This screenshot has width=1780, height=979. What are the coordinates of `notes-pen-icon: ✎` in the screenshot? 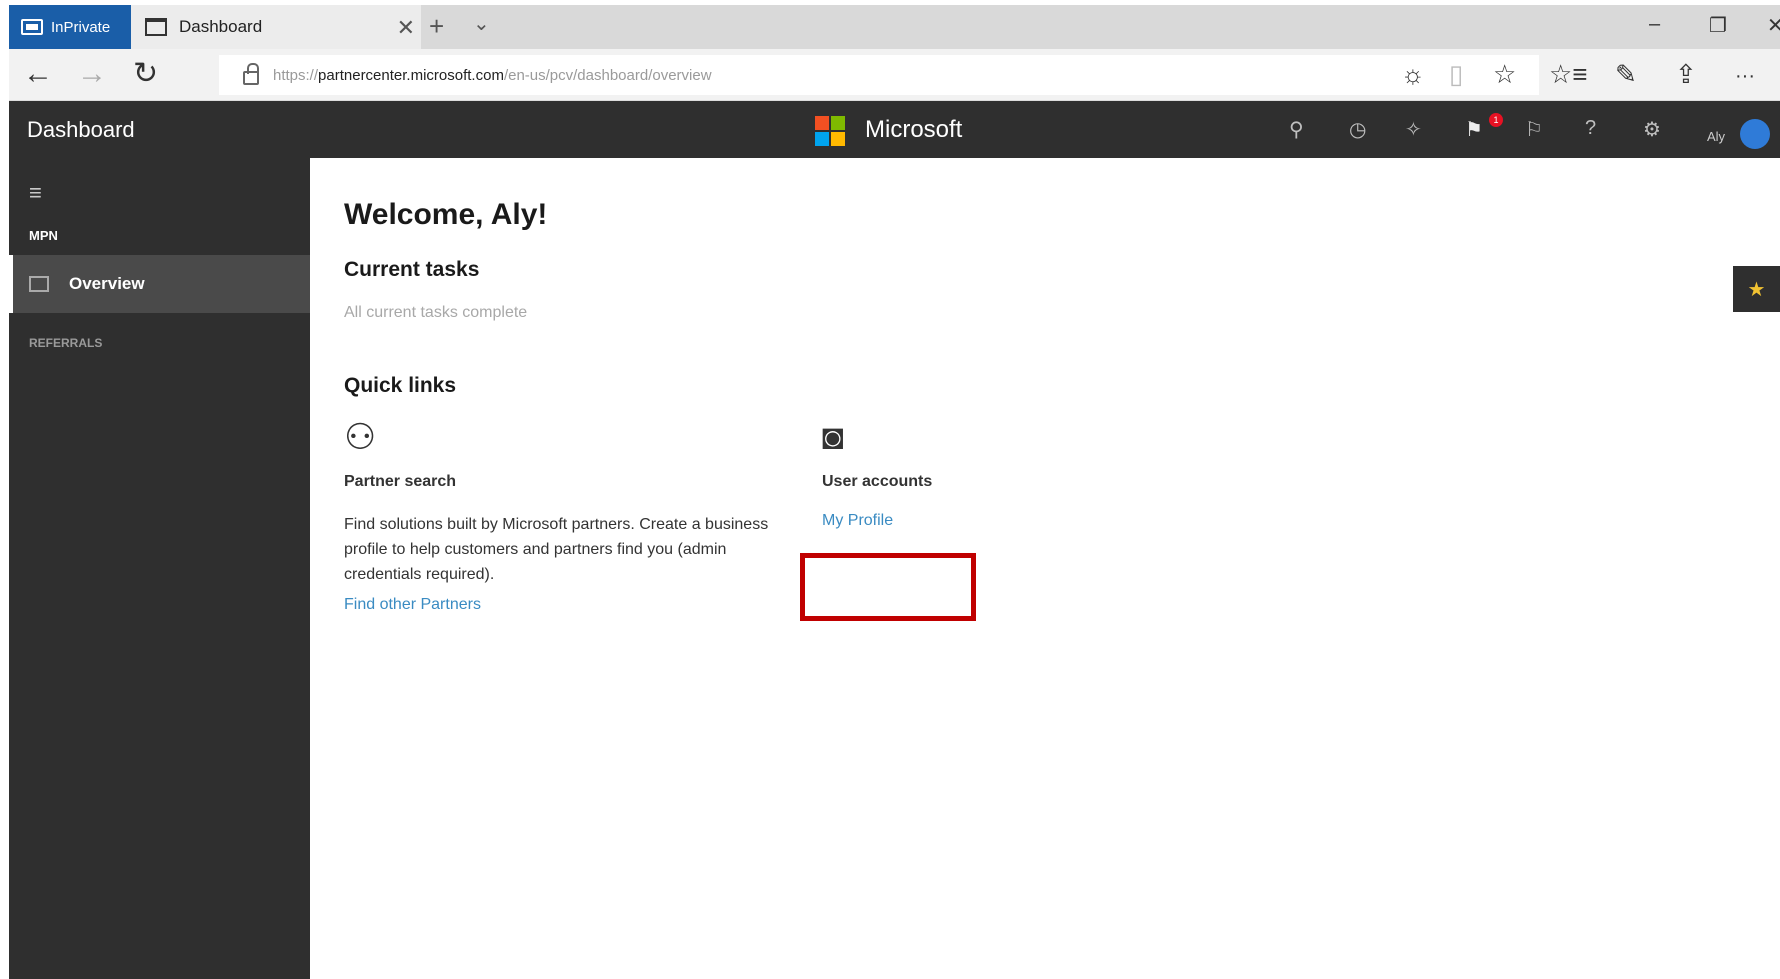 It's located at (1626, 74).